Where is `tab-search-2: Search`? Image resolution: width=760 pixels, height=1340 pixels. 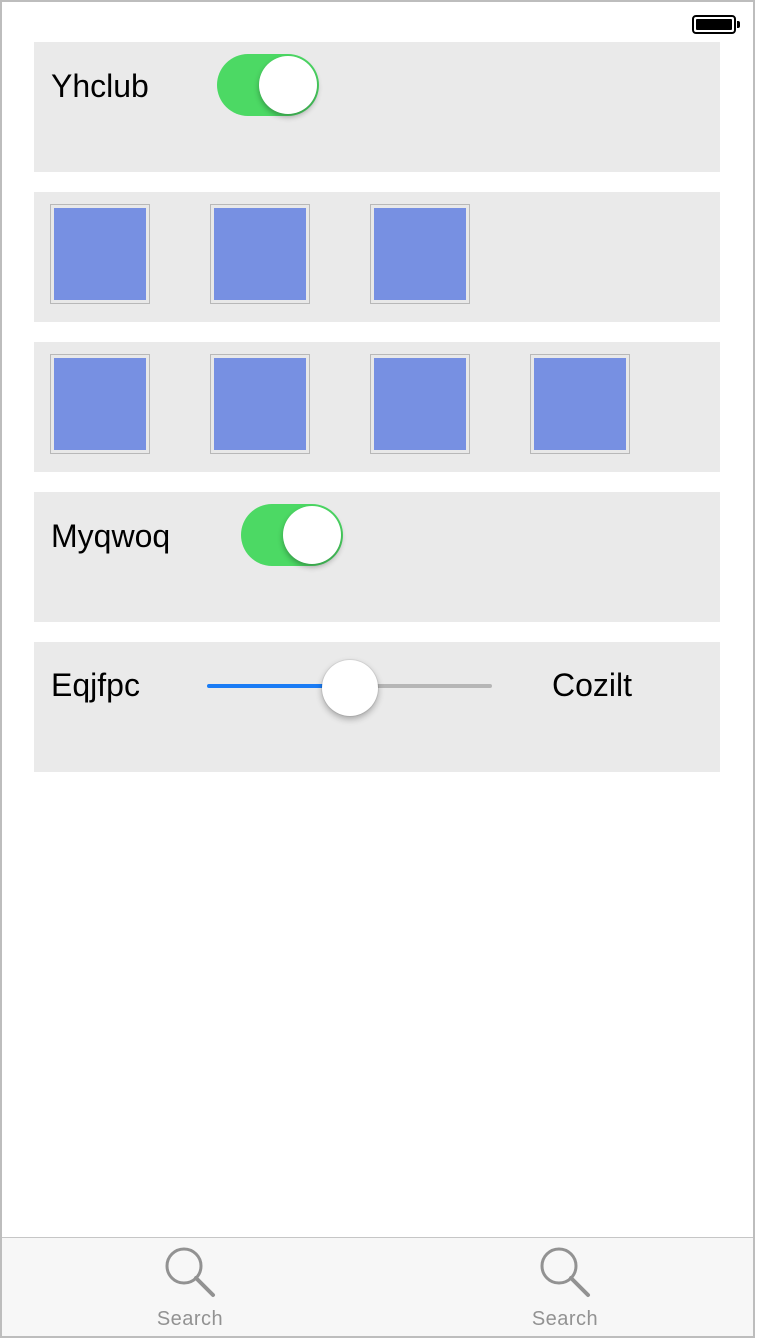
tab-search-2: Search is located at coordinates (565, 1287).